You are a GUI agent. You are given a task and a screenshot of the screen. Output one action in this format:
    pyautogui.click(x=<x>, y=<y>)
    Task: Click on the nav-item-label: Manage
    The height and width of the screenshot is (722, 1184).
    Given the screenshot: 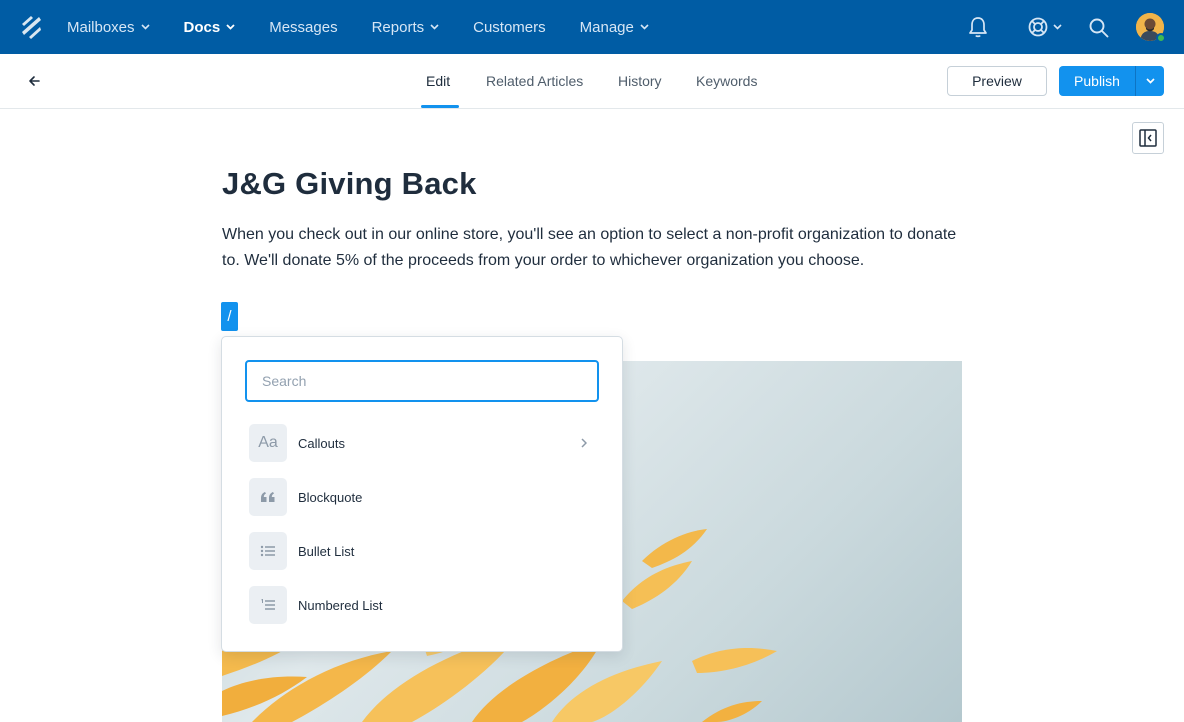 What is the action you would take?
    pyautogui.click(x=606, y=27)
    